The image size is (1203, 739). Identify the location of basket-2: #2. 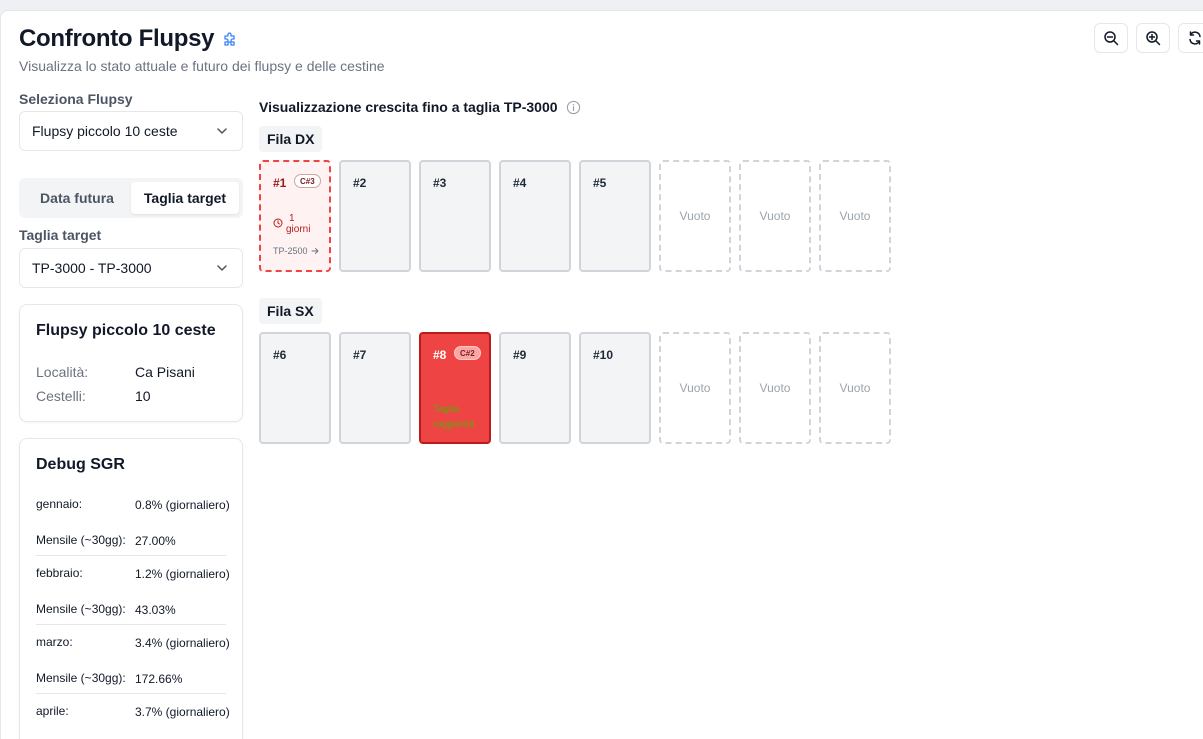
(375, 216).